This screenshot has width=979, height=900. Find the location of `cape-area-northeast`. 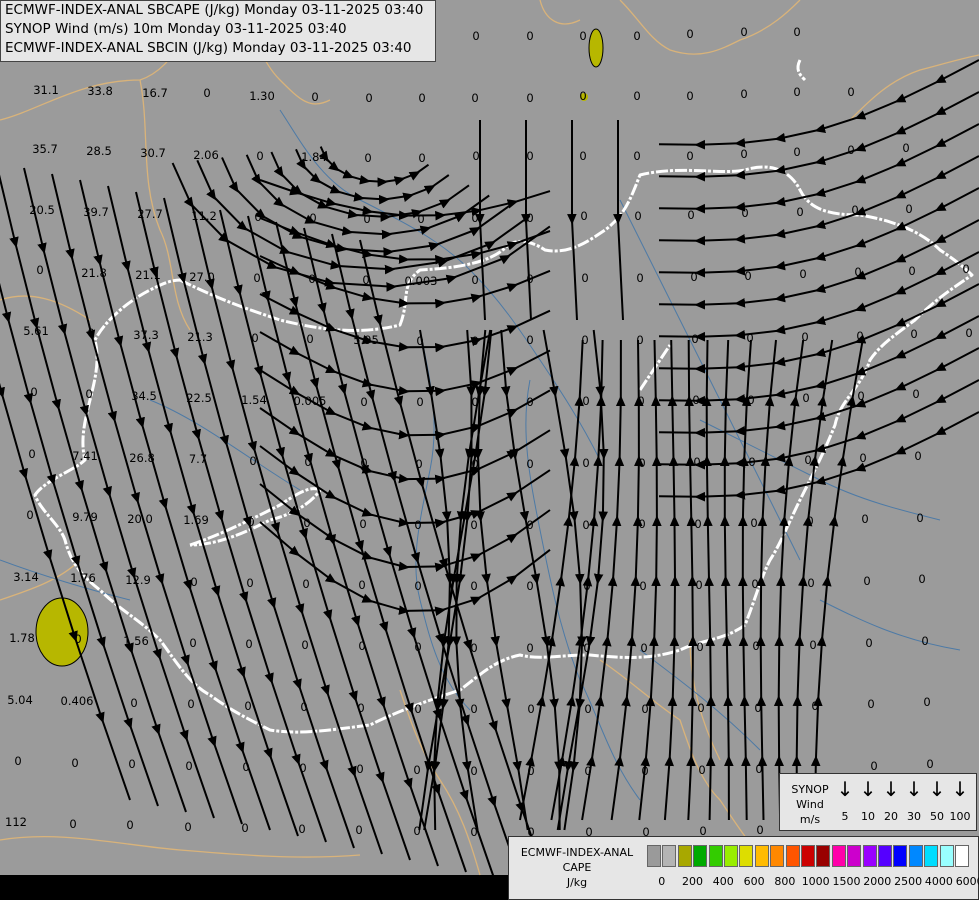

cape-area-northeast is located at coordinates (596, 48).